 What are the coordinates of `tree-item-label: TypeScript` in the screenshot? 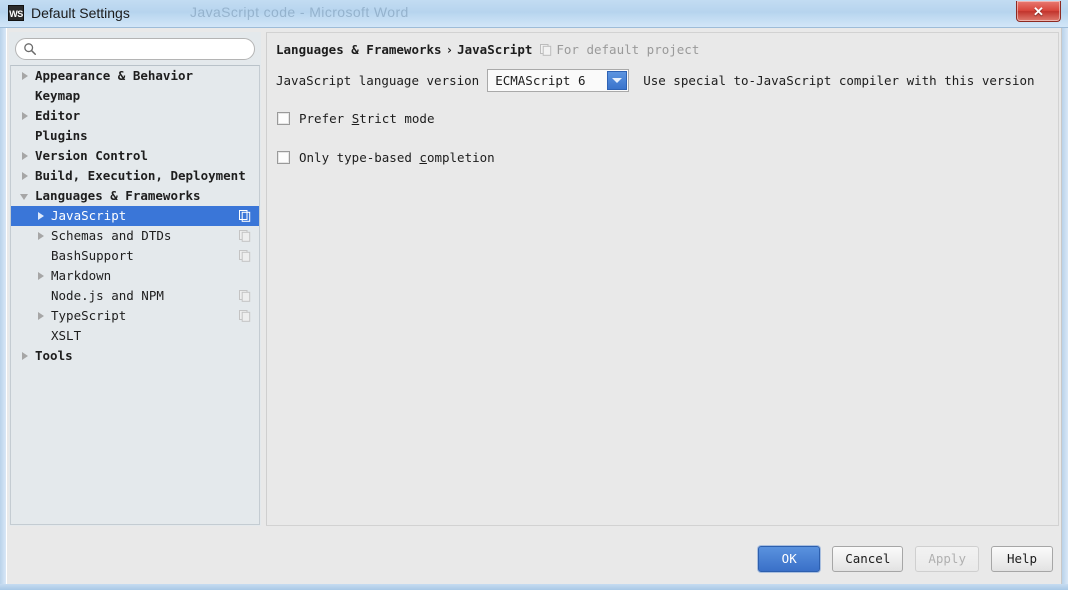 It's located at (89, 315).